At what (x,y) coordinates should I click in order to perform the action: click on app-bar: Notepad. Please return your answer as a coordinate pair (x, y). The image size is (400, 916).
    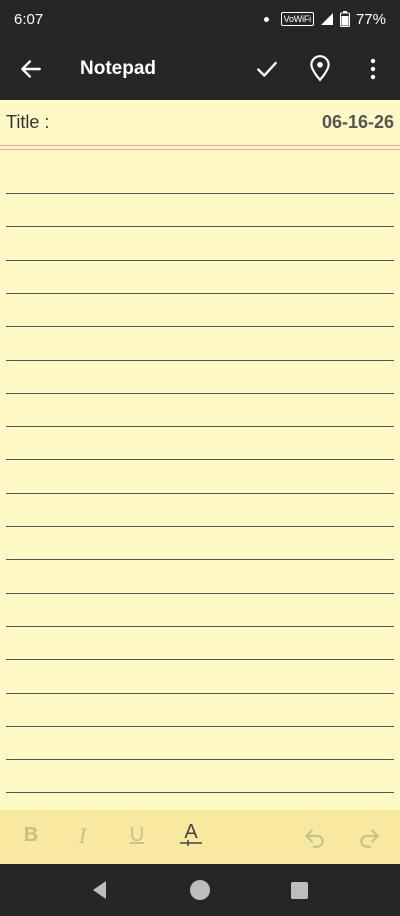
    Looking at the image, I should click on (200, 69).